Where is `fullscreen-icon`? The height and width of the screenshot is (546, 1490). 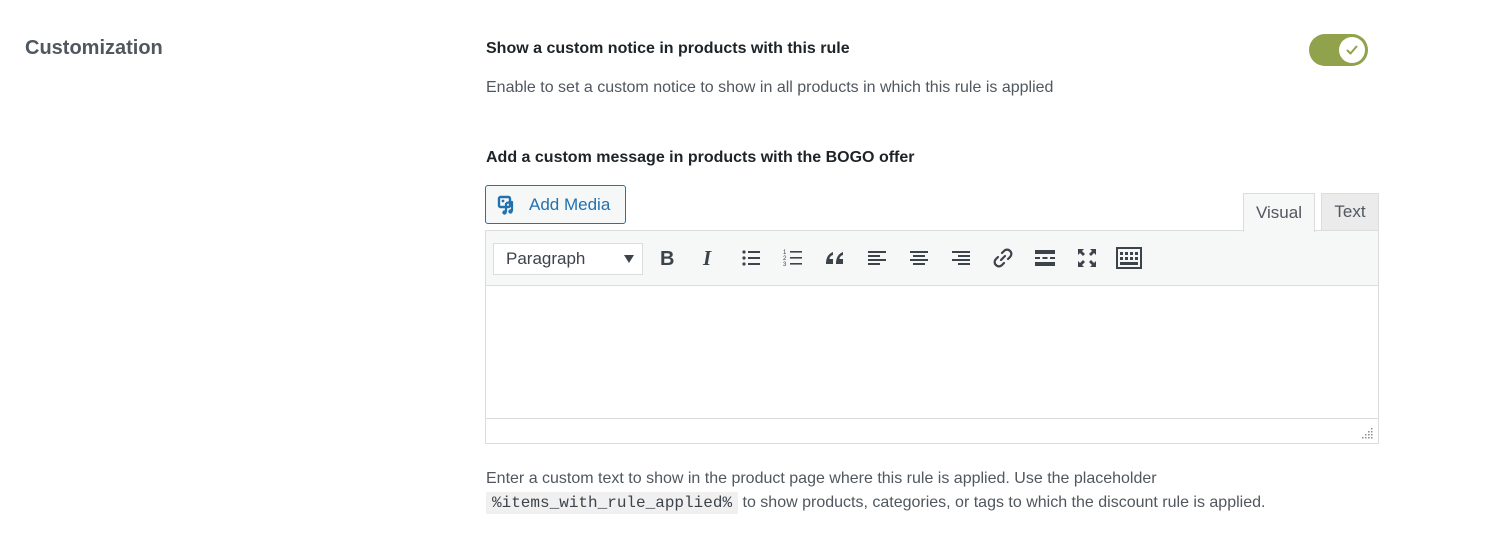 fullscreen-icon is located at coordinates (1087, 258).